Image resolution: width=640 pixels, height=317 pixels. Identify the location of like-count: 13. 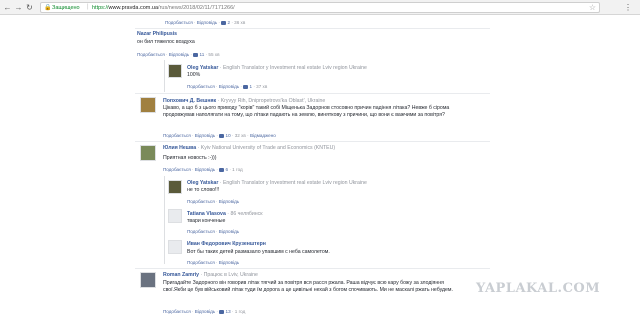
(228, 311).